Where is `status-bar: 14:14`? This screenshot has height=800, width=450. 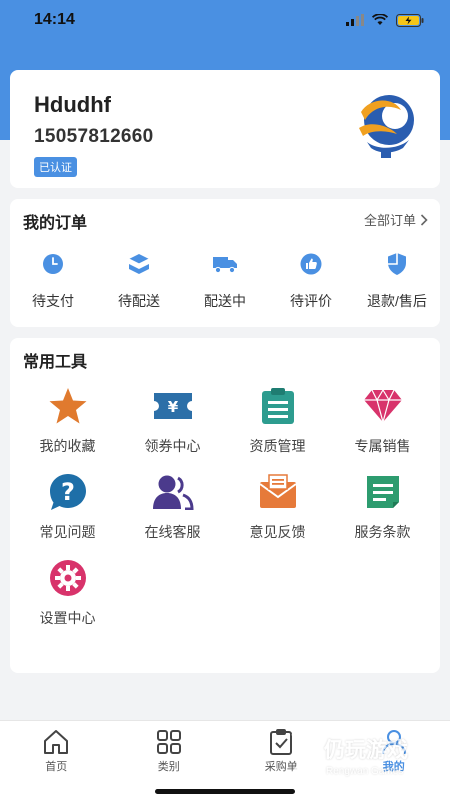
status-bar: 14:14 is located at coordinates (225, 20).